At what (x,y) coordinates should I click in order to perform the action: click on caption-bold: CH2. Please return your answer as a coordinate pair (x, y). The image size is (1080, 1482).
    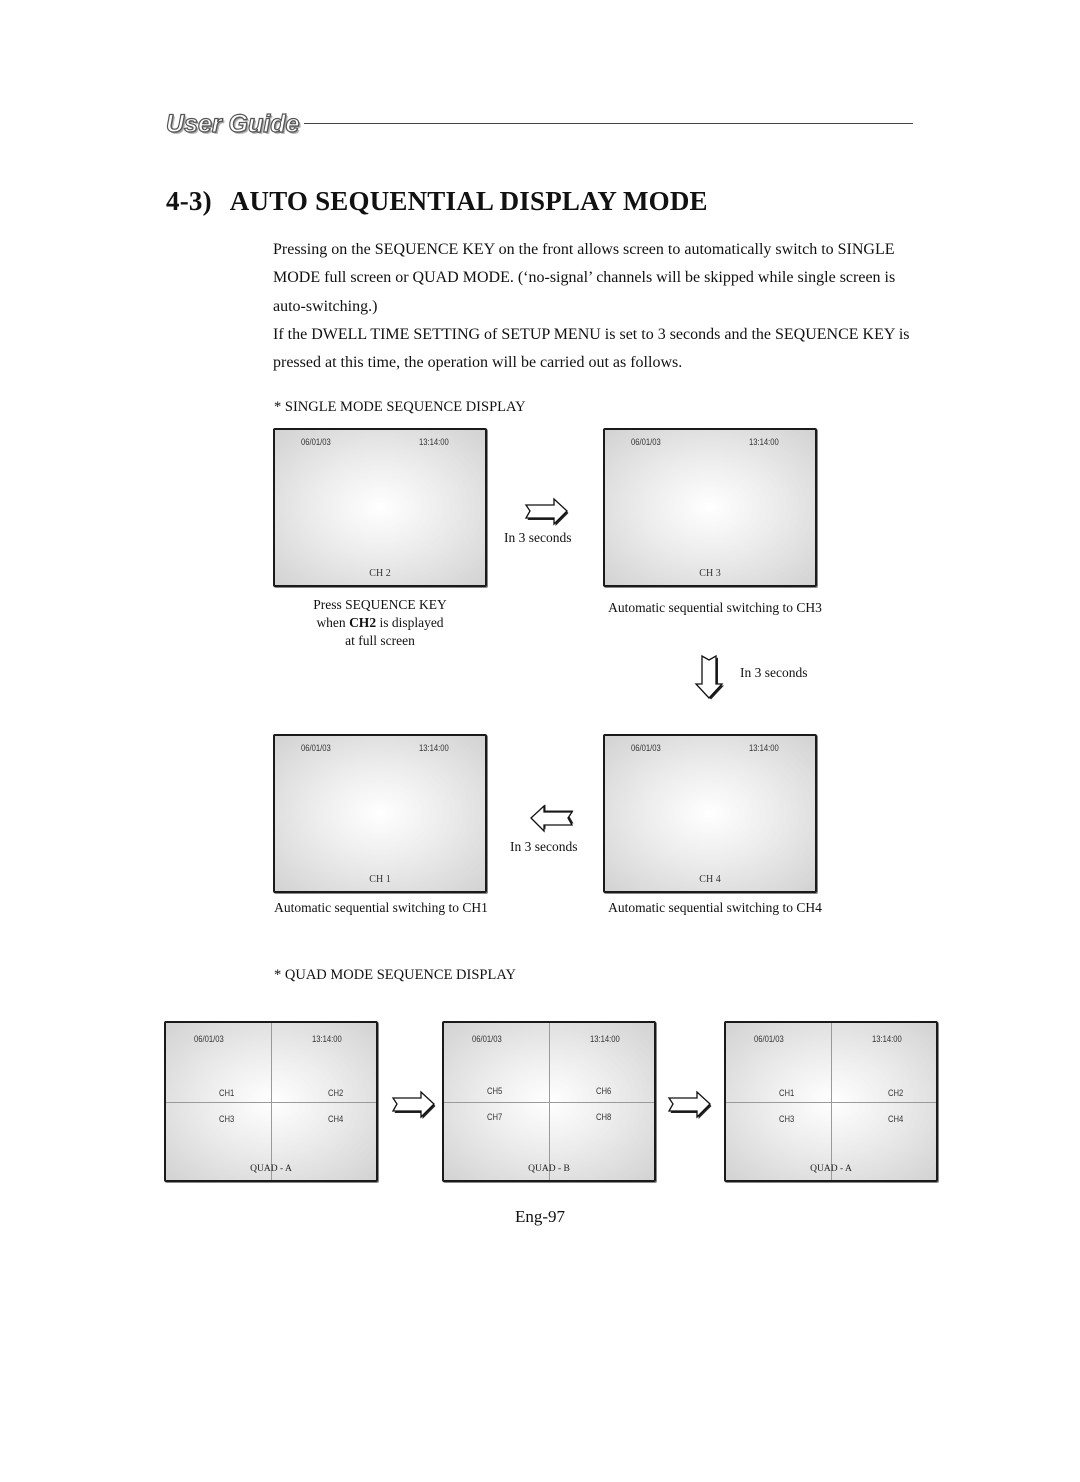
    Looking at the image, I should click on (363, 622).